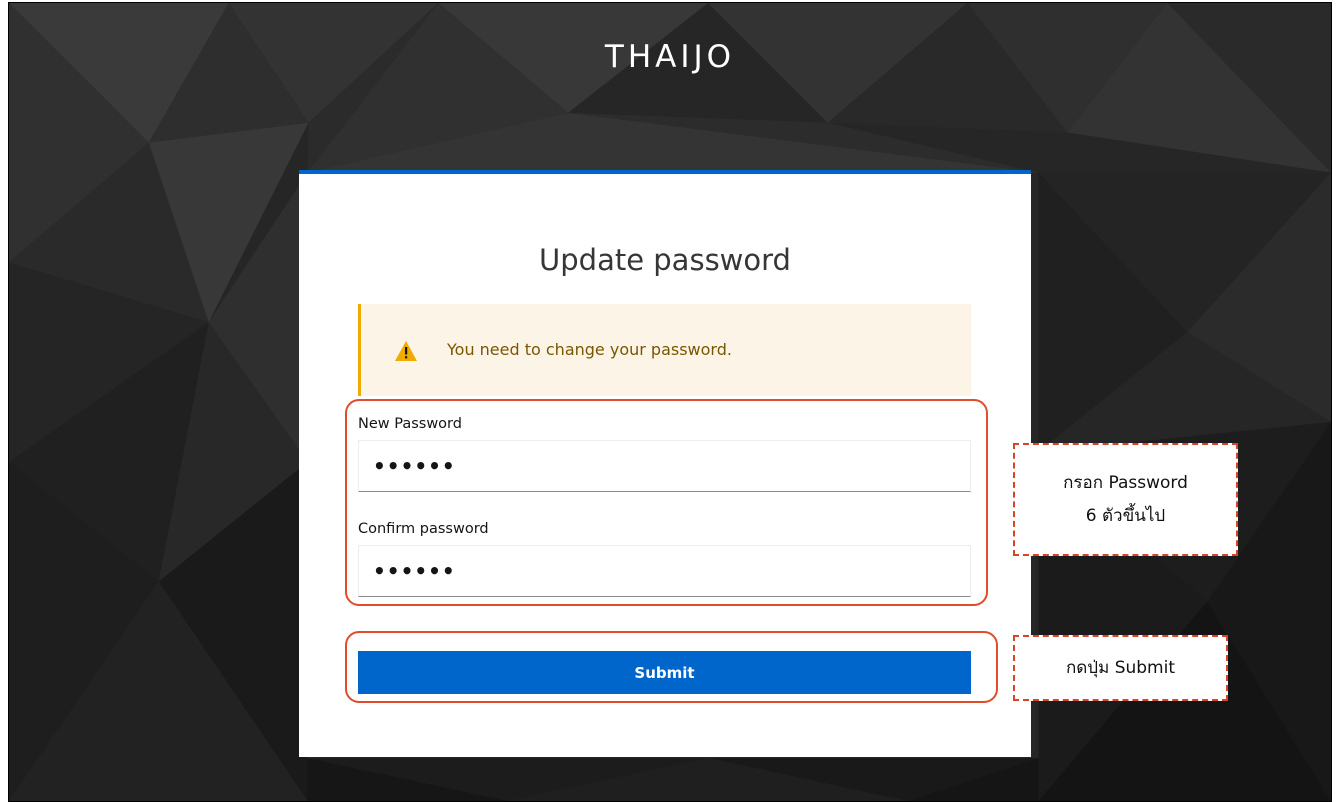 Image resolution: width=1339 pixels, height=802 pixels. What do you see at coordinates (589, 349) in the screenshot?
I see `alert-message: You need to change your password.` at bounding box center [589, 349].